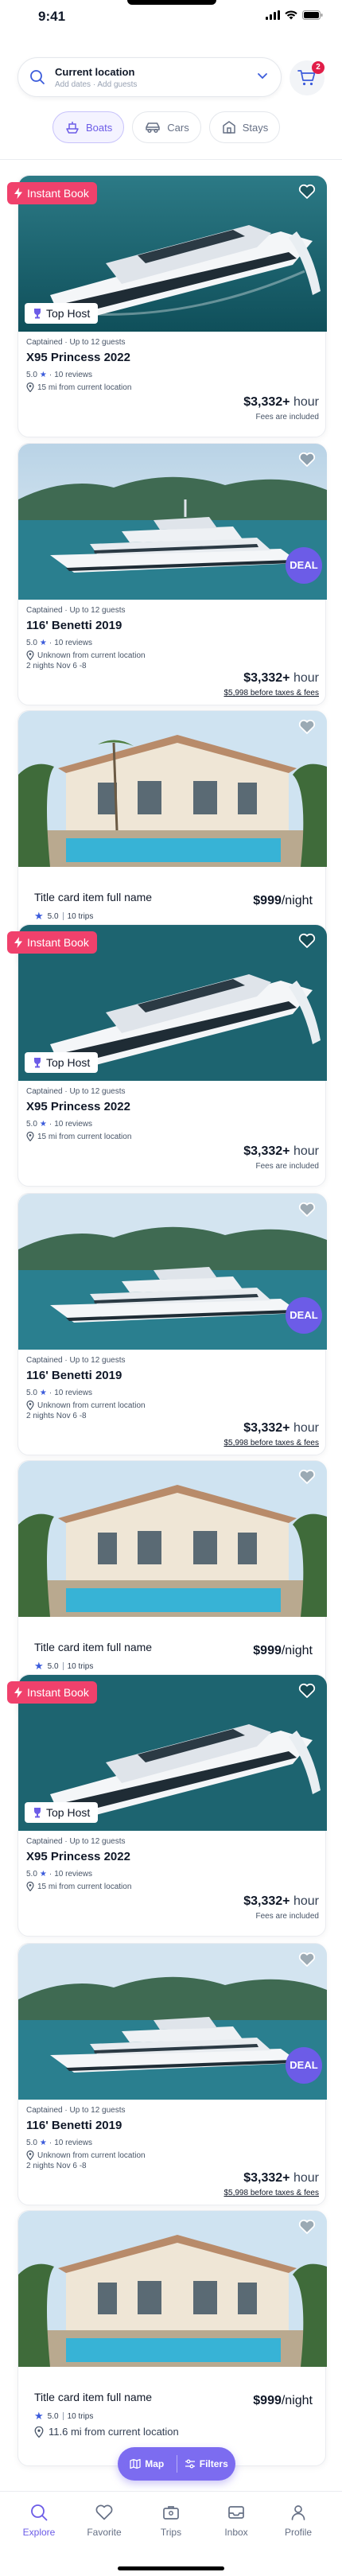 This screenshot has height=2576, width=342. I want to click on cart-button: 2, so click(307, 77).